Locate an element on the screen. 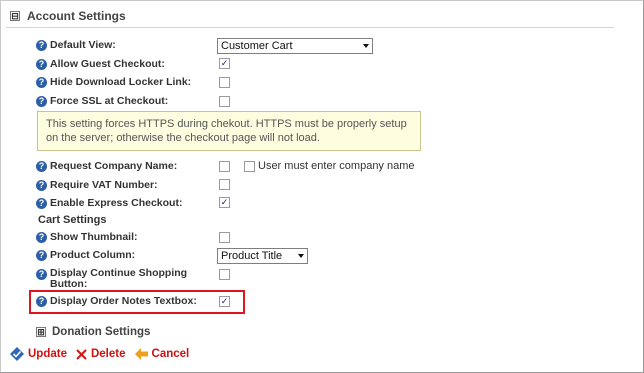 This screenshot has height=373, width=644. allow-guest-checkout-row: ? Allow Guest Checkout: is located at coordinates (100, 64).